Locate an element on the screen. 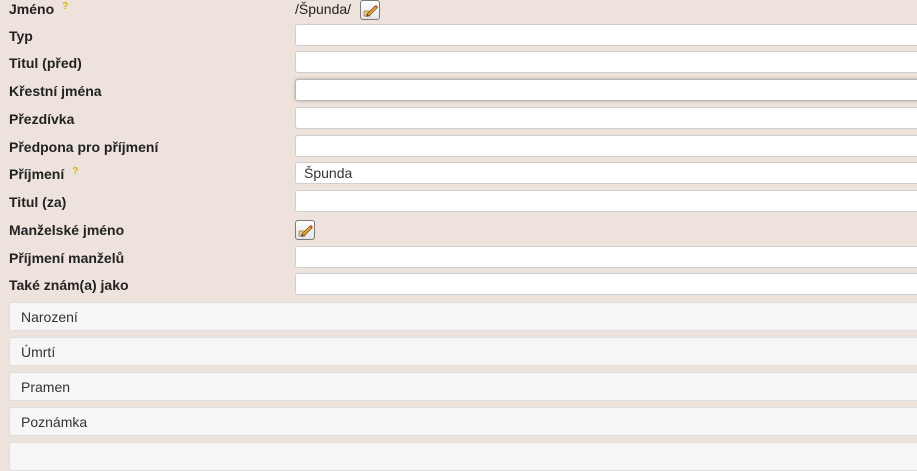  row-titul-pred: Titul (před) is located at coordinates (458, 64).